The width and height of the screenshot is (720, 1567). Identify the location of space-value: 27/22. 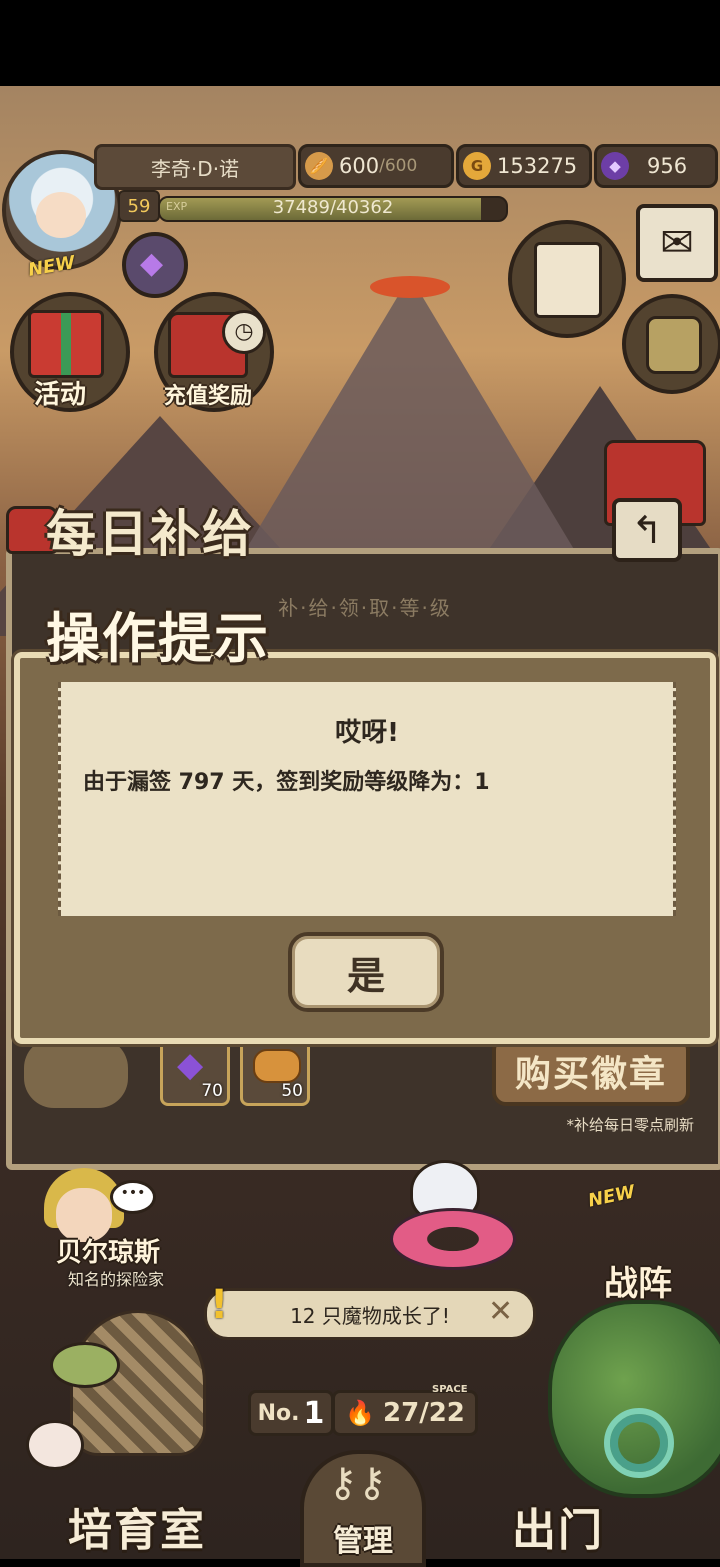
(424, 1413).